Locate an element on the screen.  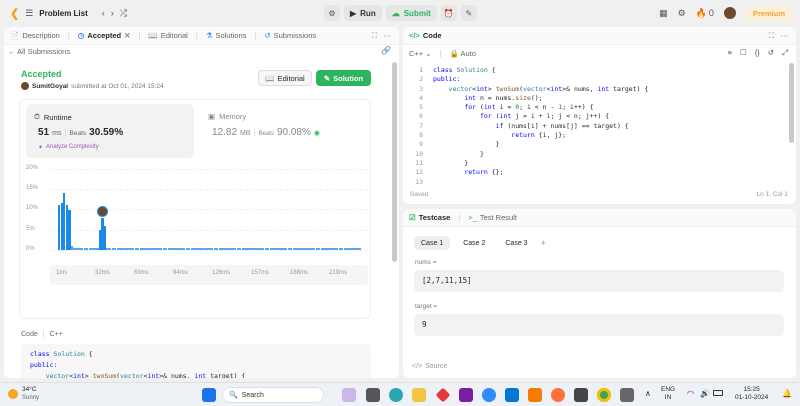
source-link: </> Source is located at coordinates (429, 366).